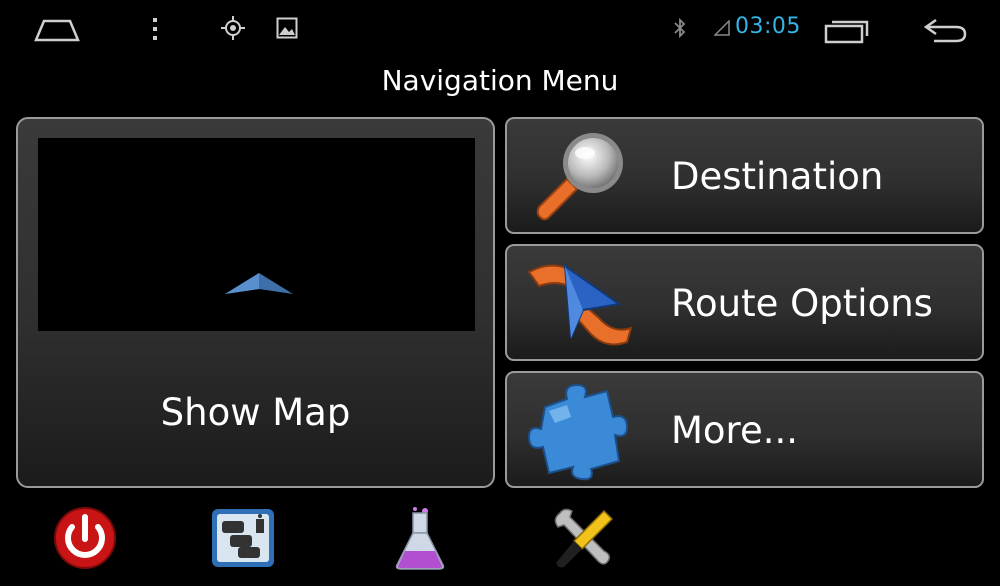 The image size is (1000, 586). I want to click on gps-icon, so click(233, 28).